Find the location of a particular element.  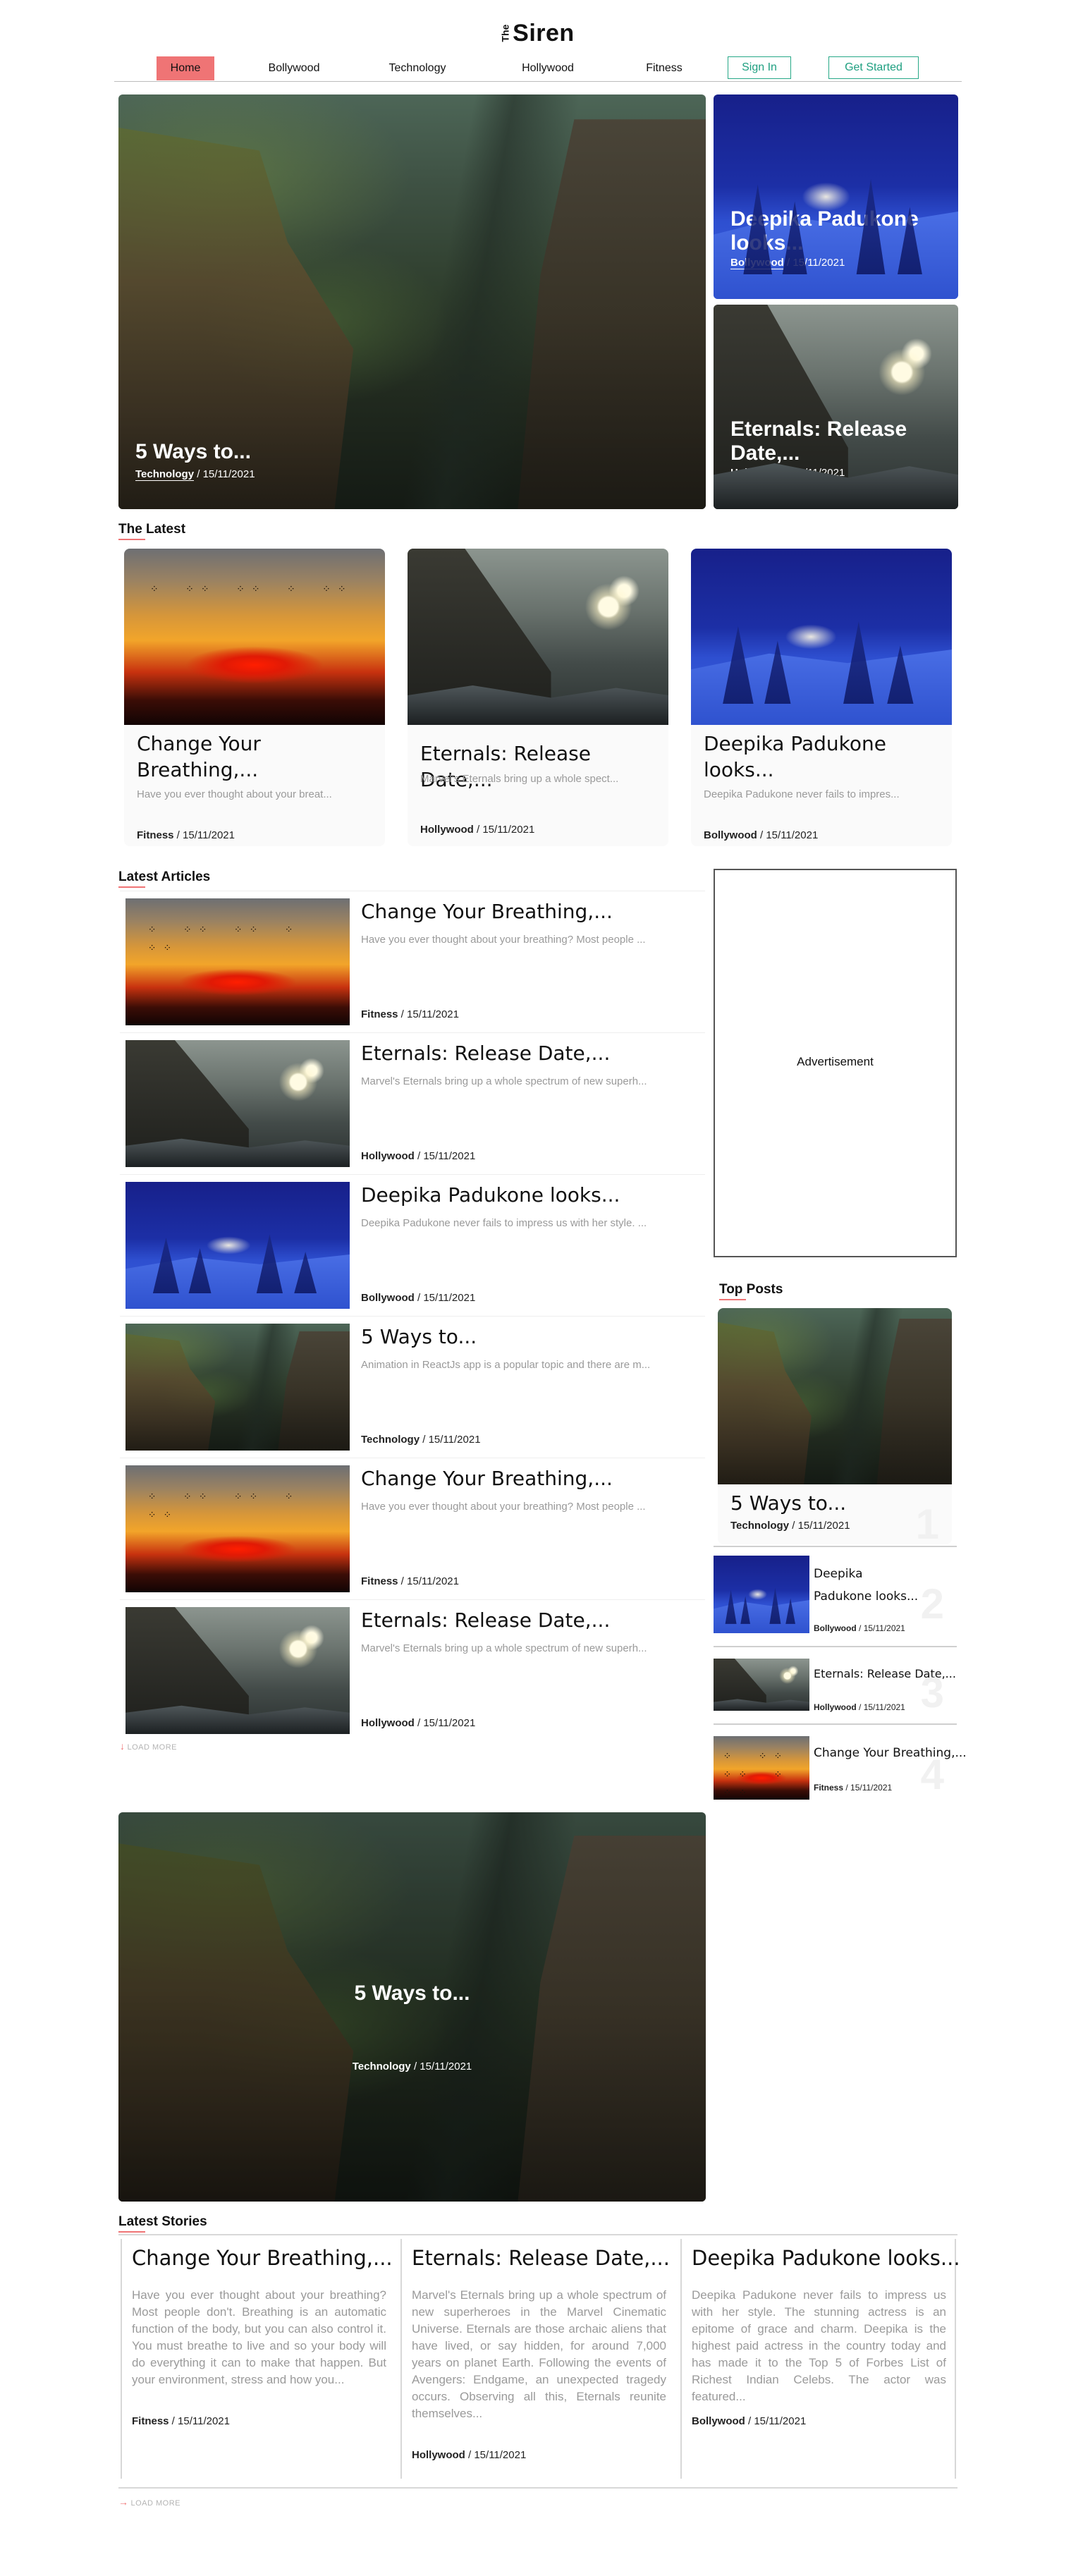

top-post-category: Hollywood is located at coordinates (835, 1707).